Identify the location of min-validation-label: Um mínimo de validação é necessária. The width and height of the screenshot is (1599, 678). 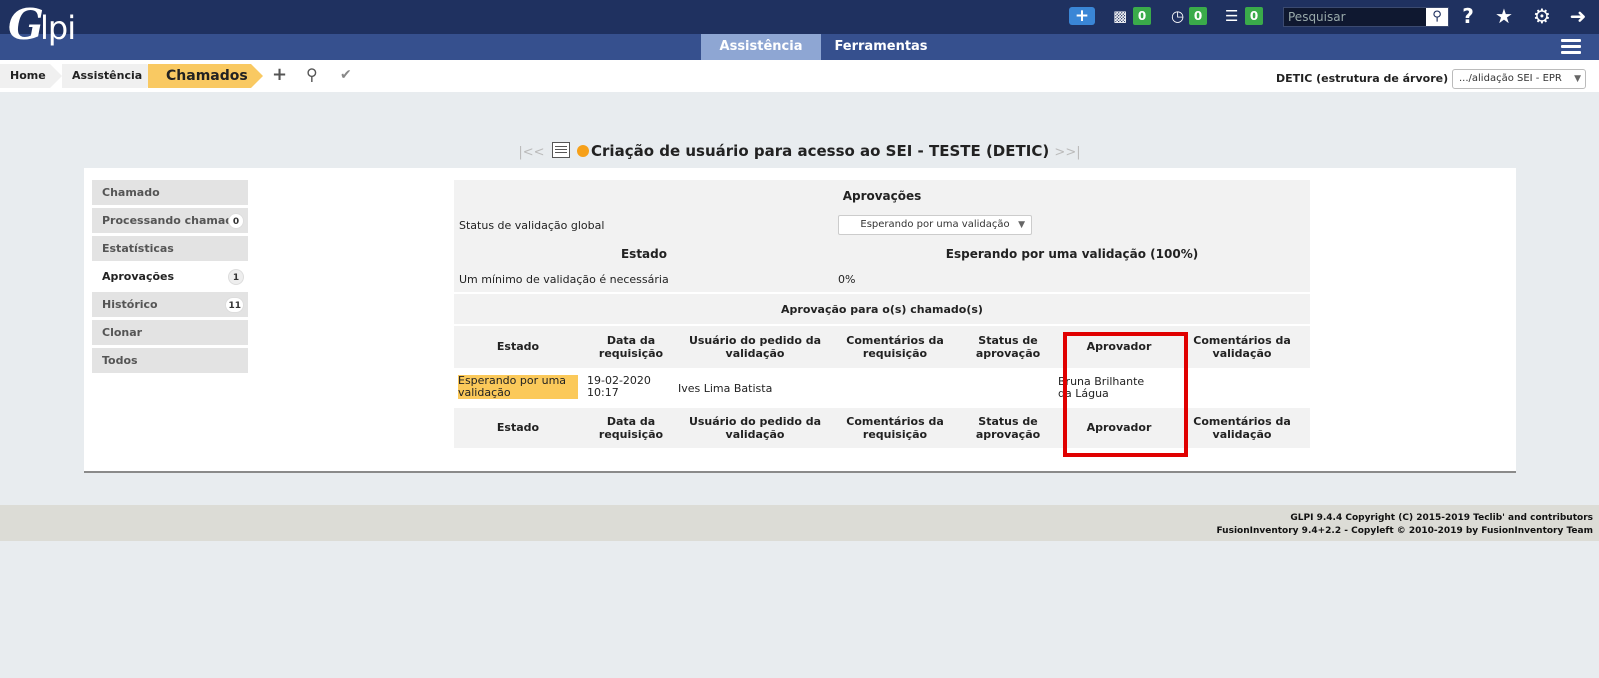
(564, 279).